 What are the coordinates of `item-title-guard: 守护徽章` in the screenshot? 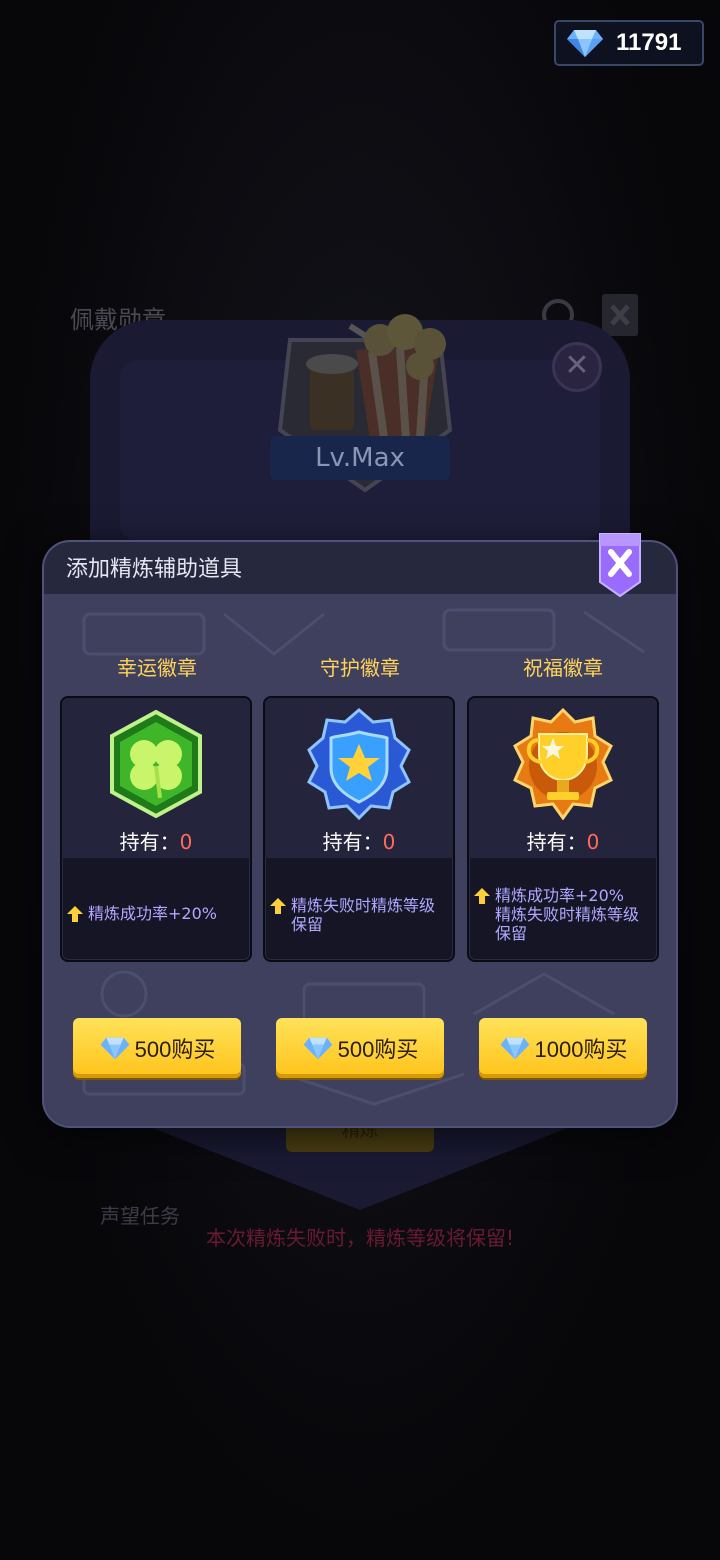 It's located at (360, 668).